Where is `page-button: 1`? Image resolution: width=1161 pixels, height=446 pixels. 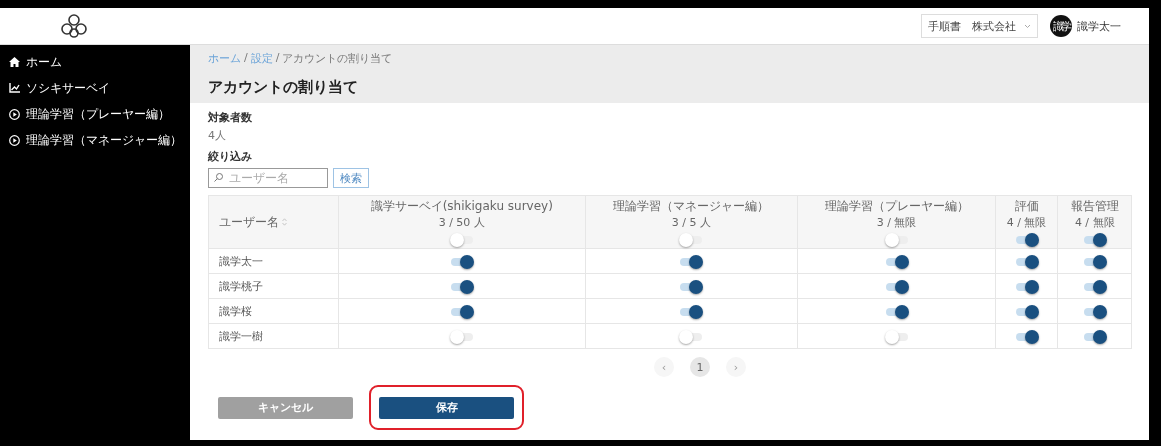 page-button: 1 is located at coordinates (700, 367).